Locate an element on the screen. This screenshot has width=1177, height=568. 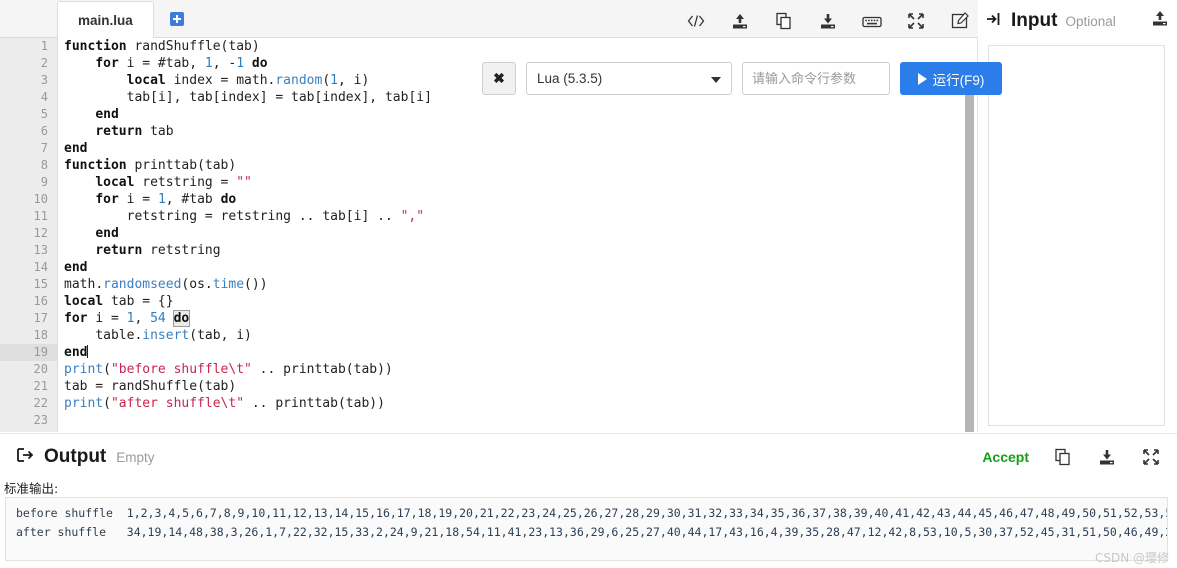
output-arrow-icon is located at coordinates (25, 457).